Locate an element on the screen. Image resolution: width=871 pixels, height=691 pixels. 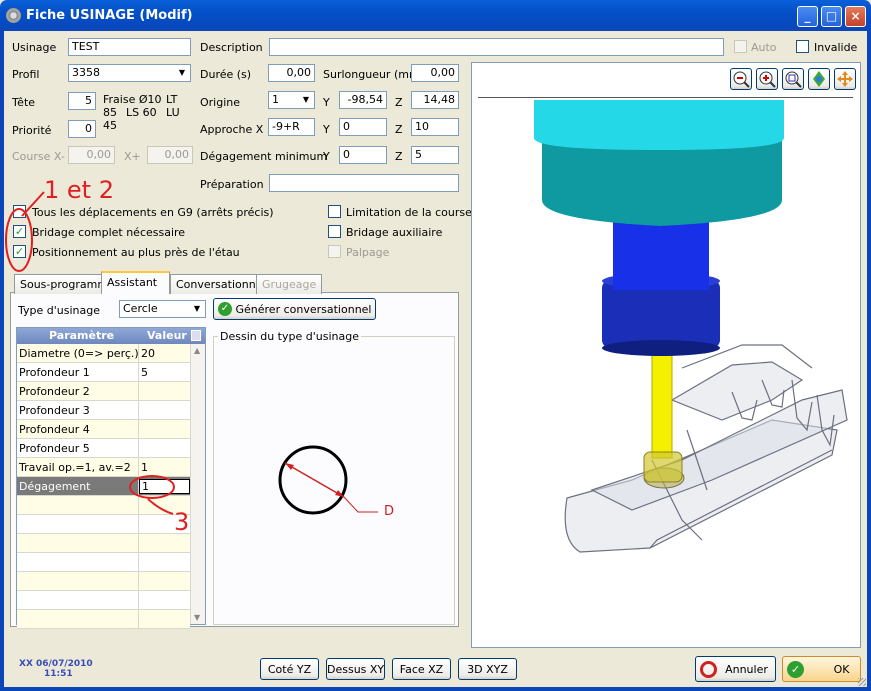
minimize-button: _ is located at coordinates (807, 16).